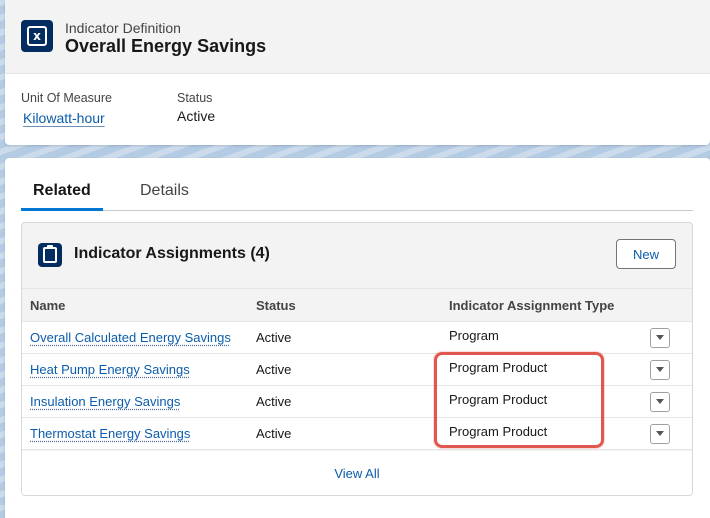 This screenshot has height=518, width=710. Describe the element at coordinates (130, 337) in the screenshot. I see `row-name-link: Overall Calculated Energy Savings` at that location.